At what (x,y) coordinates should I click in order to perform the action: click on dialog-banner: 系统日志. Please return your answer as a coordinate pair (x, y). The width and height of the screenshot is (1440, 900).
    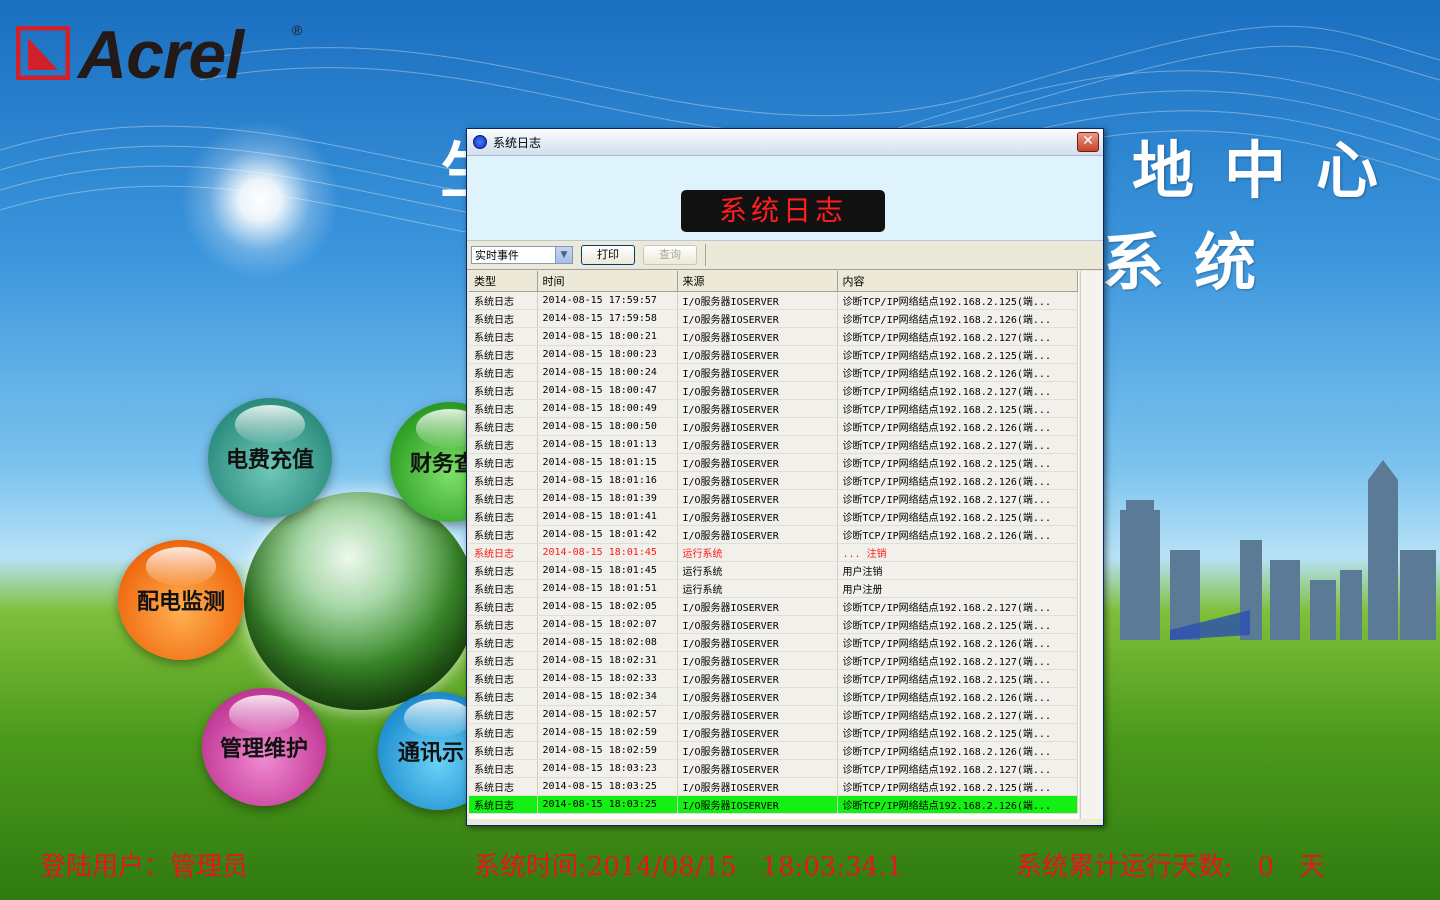
    Looking at the image, I should click on (785, 198).